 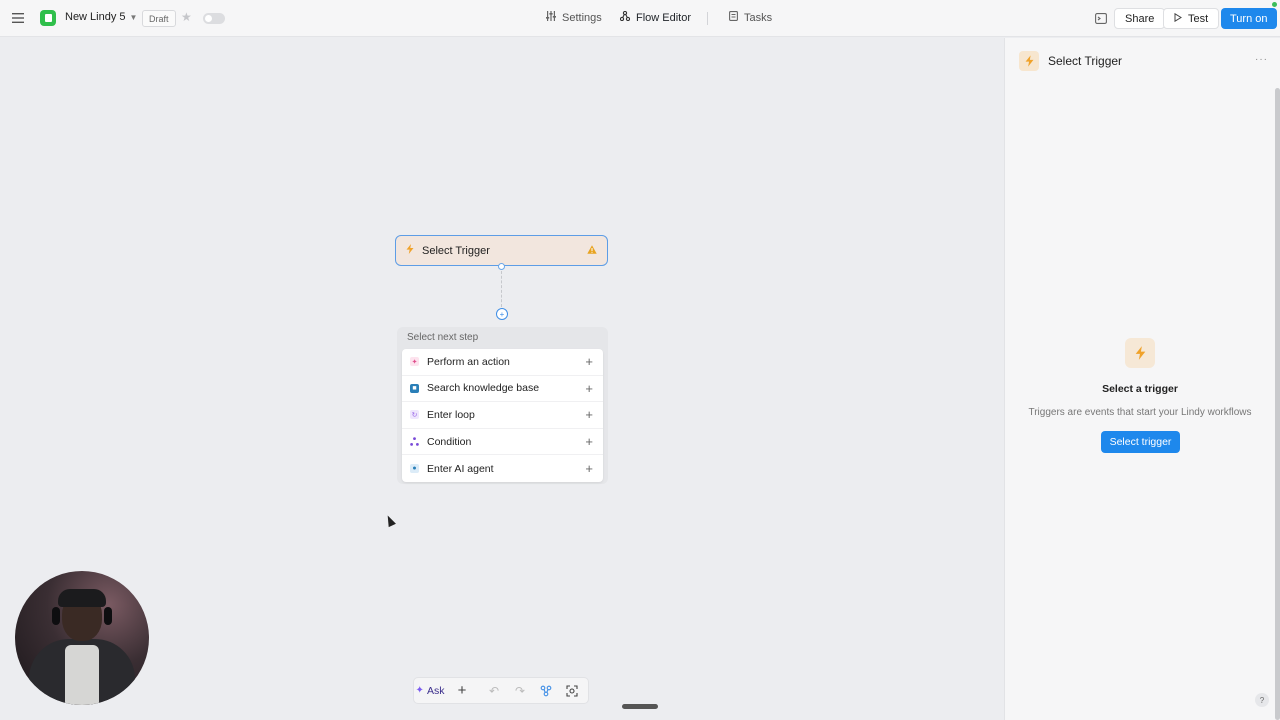 I want to click on trigger-node-label: Select Trigger, so click(x=456, y=250).